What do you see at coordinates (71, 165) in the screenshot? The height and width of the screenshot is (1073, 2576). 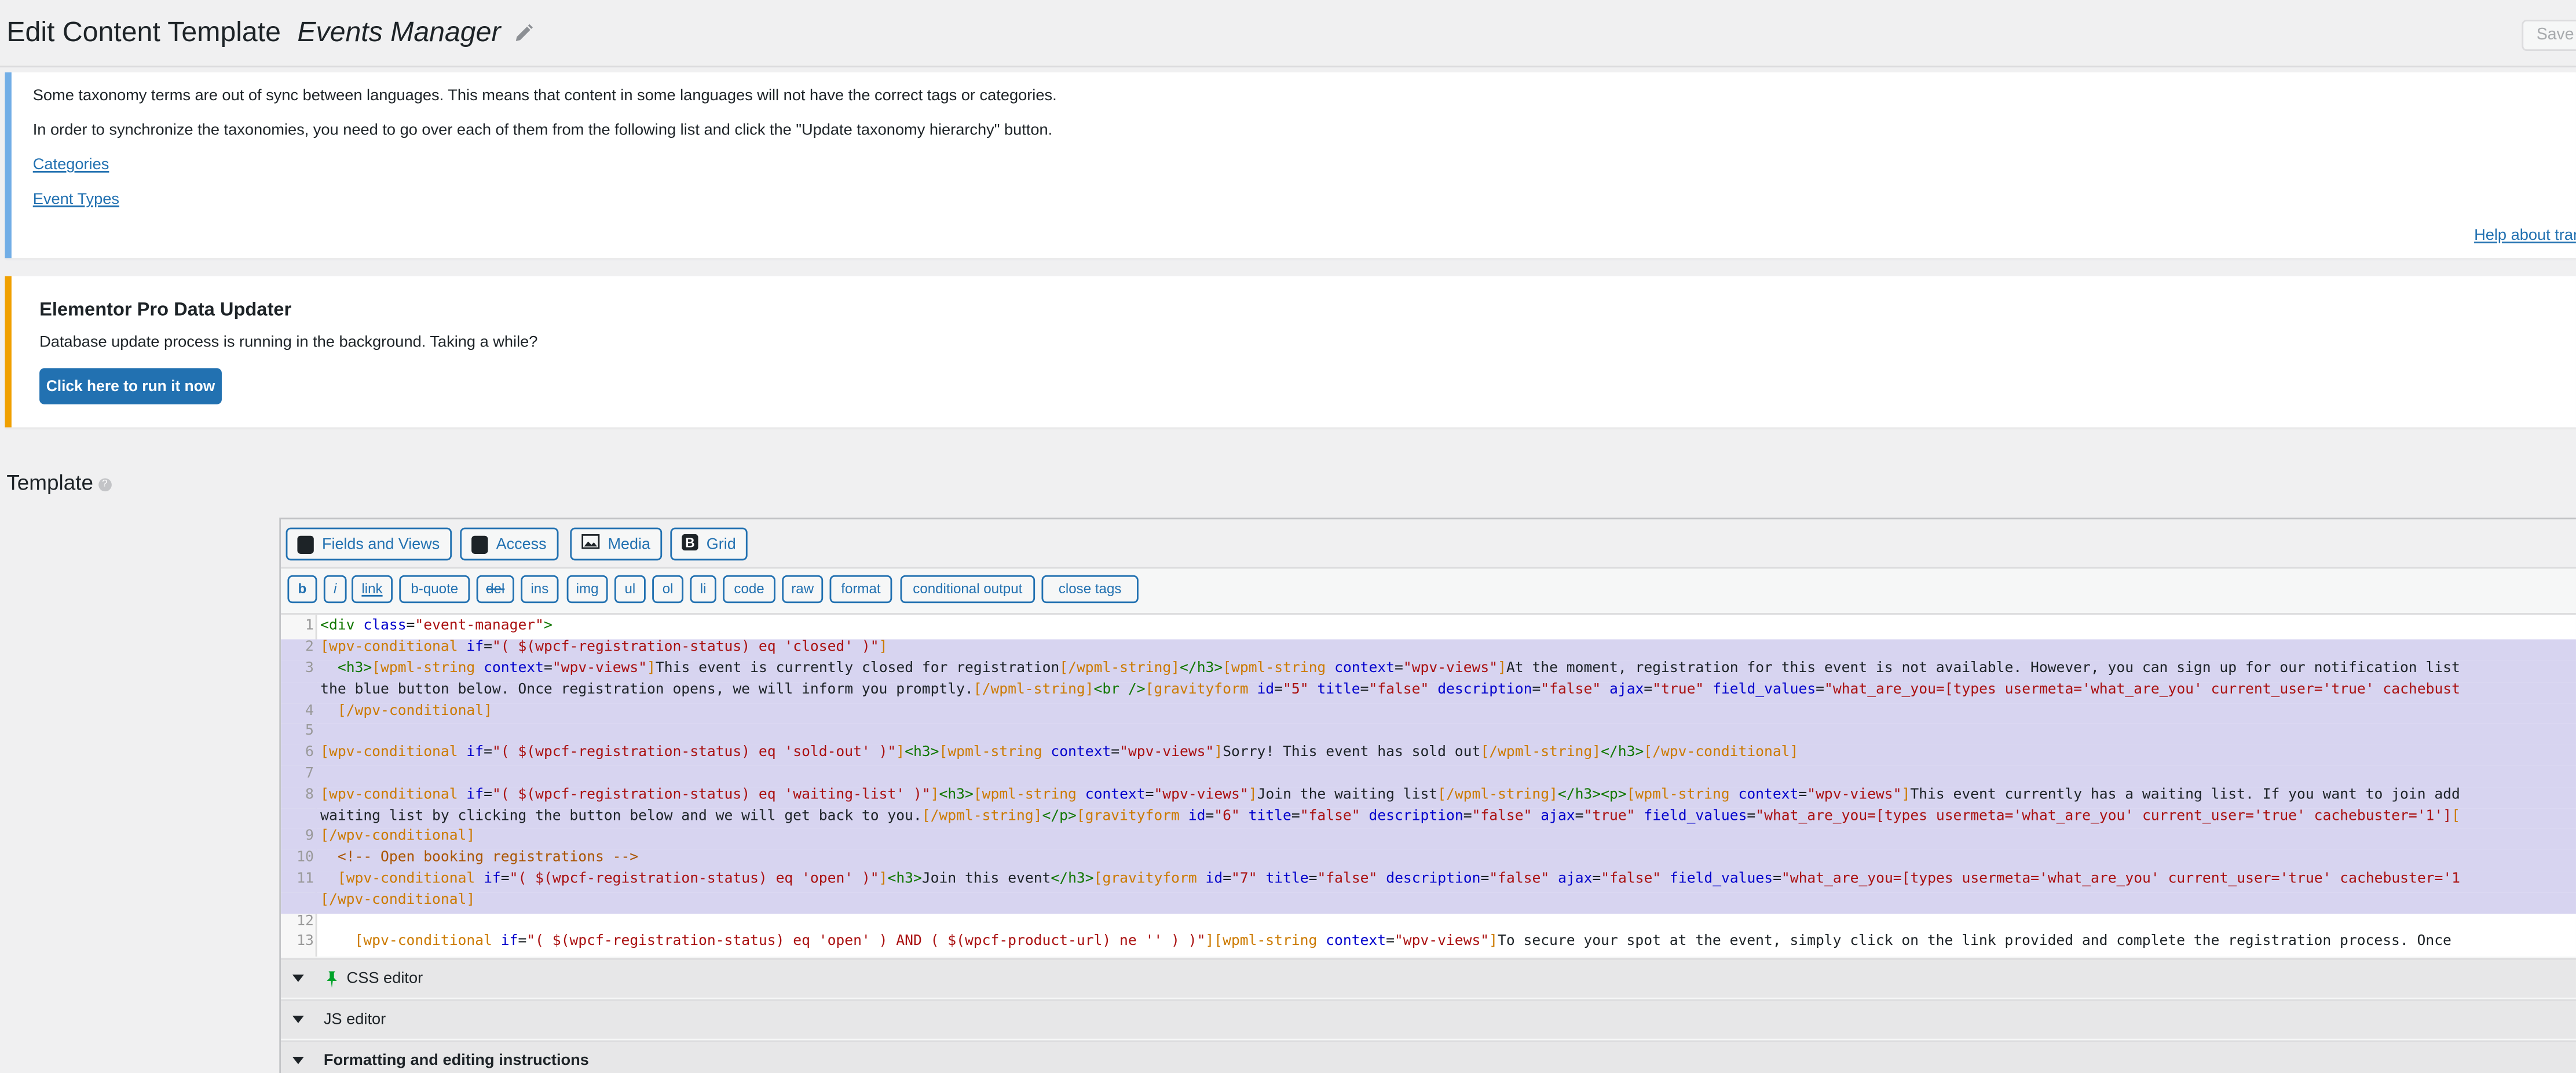 I see `categories-link: Categories` at bounding box center [71, 165].